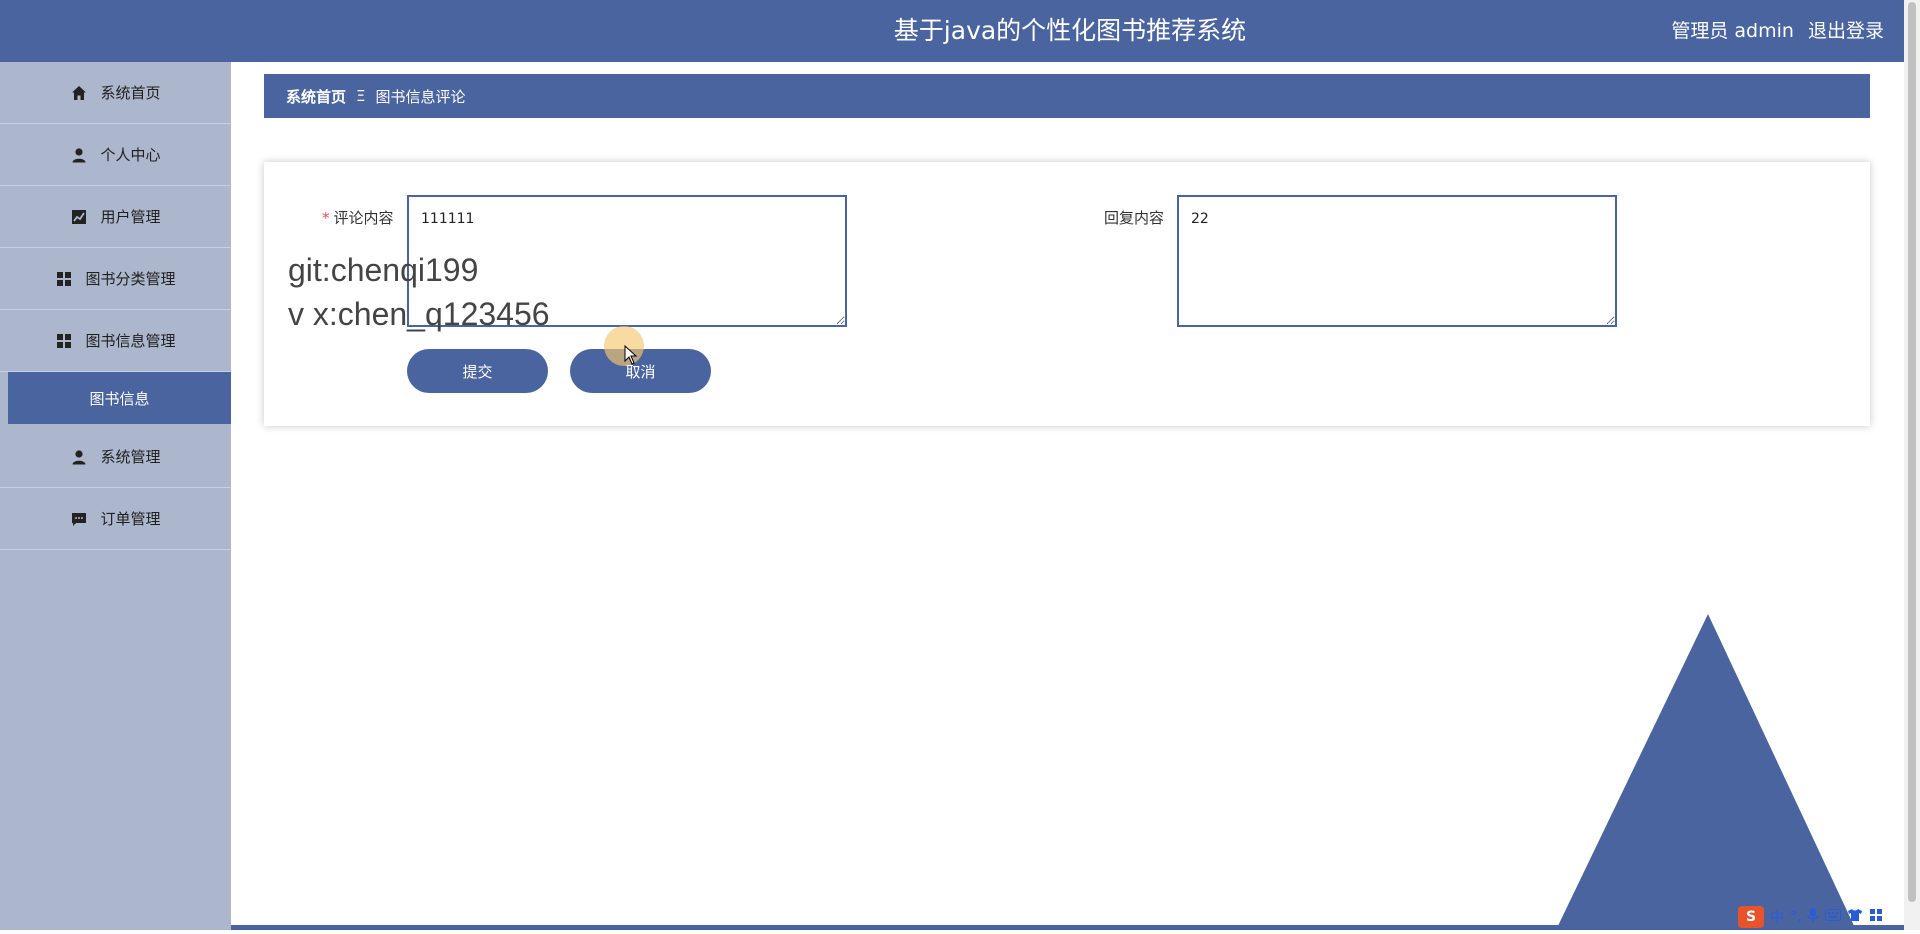 This screenshot has height=934, width=1920. I want to click on chat-icon, so click(79, 519).